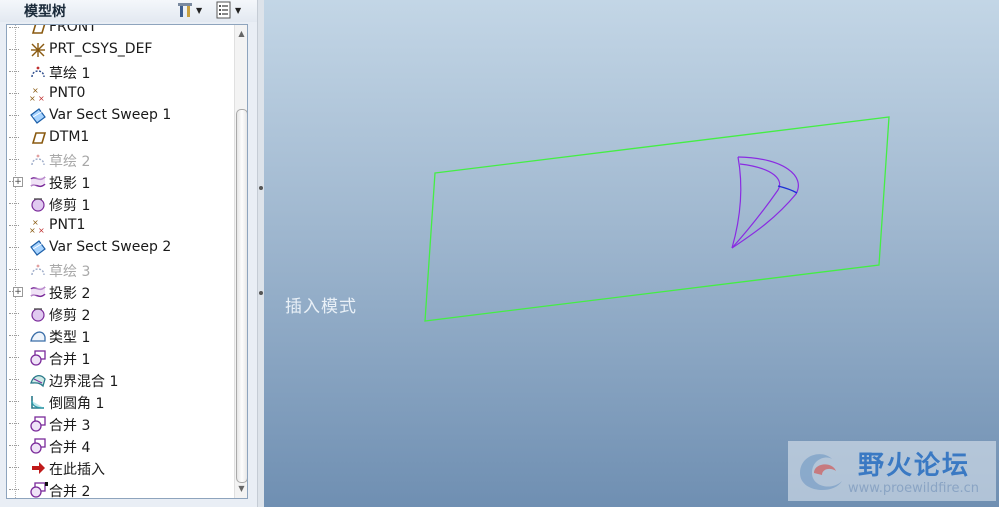 The width and height of the screenshot is (999, 507). I want to click on tree-item: Var Sect Sweep 1, so click(117, 116).